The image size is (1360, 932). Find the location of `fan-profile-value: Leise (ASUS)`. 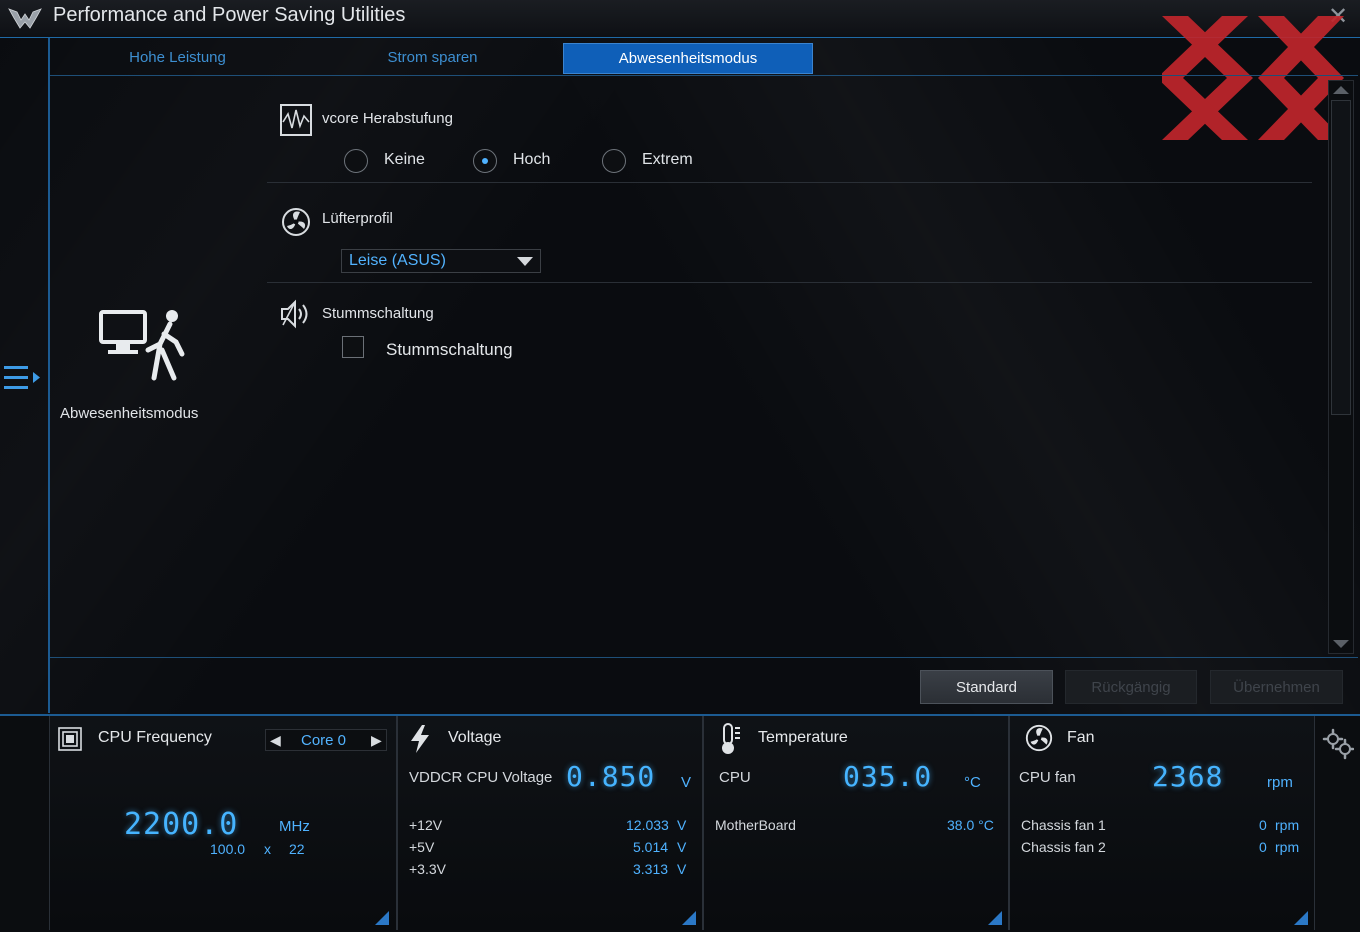

fan-profile-value: Leise (ASUS) is located at coordinates (397, 260).